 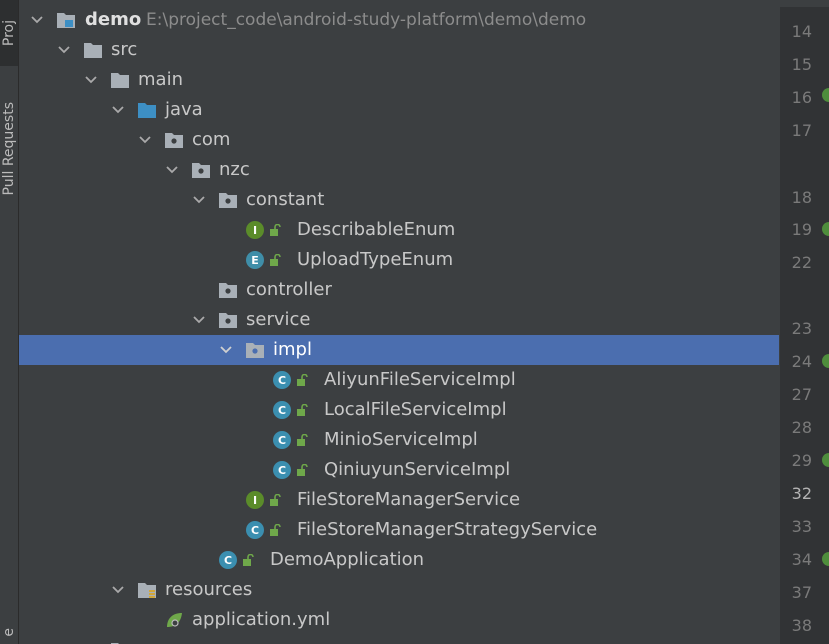 What do you see at coordinates (801, 328) in the screenshot?
I see `line-number: 23` at bounding box center [801, 328].